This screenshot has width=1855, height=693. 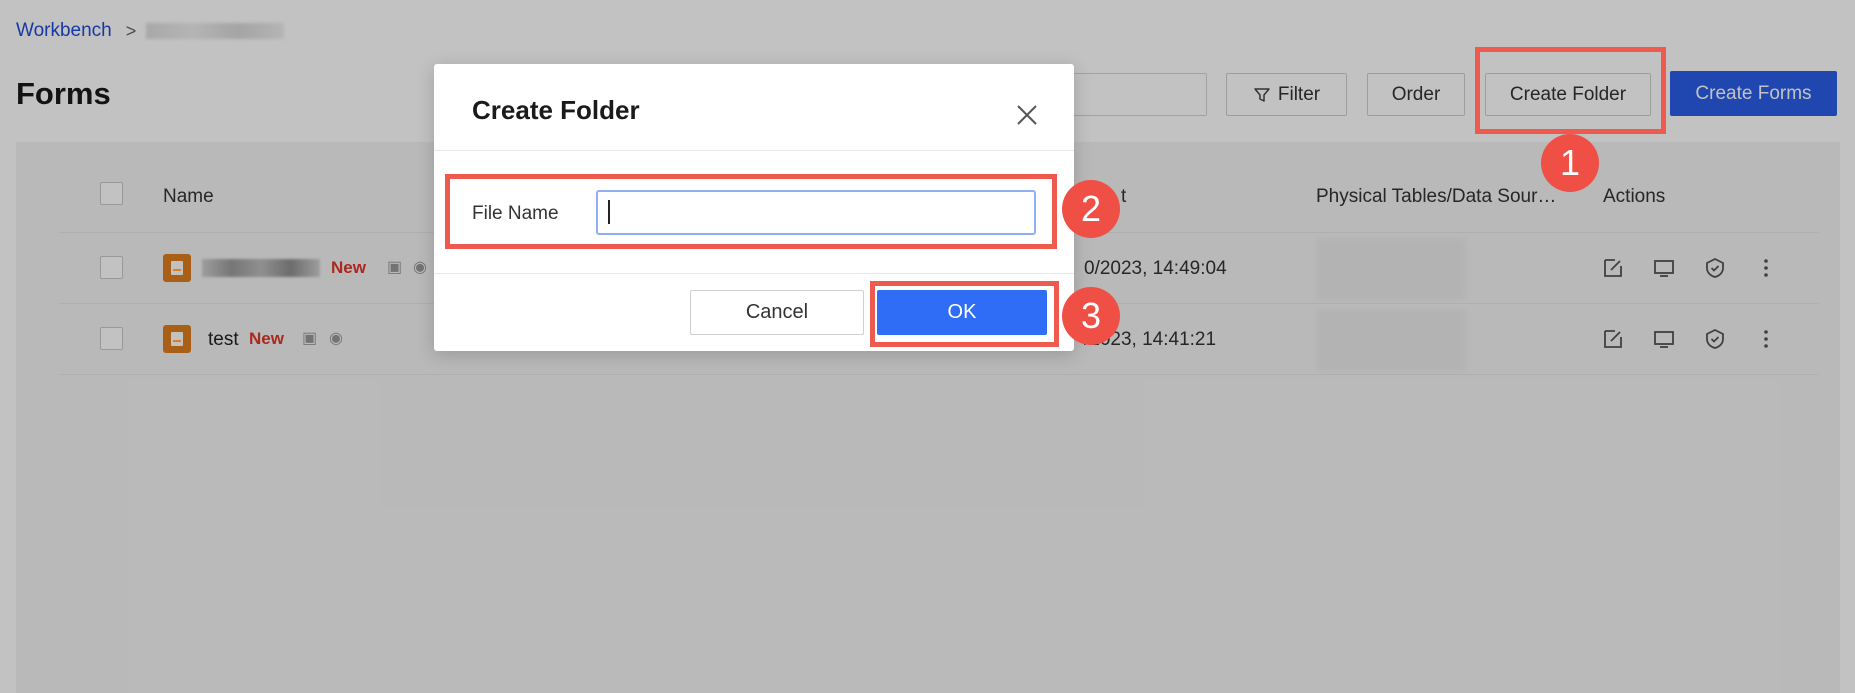 I want to click on cancel-button: Cancel, so click(x=777, y=312).